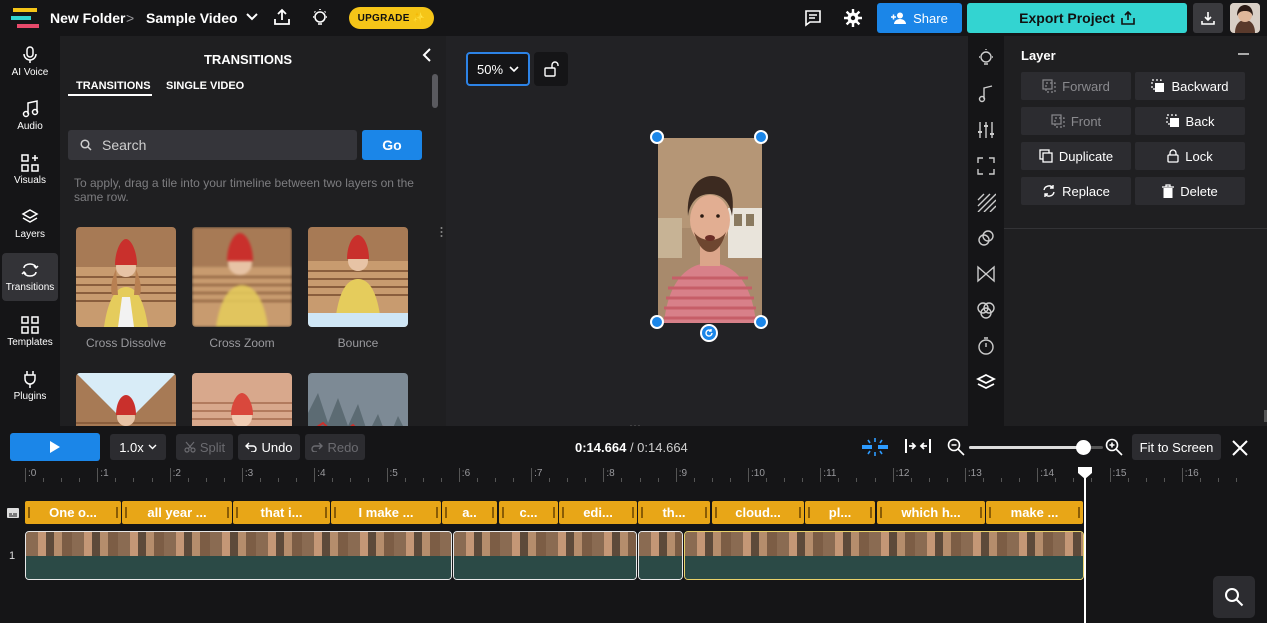  I want to click on timer-icon, so click(986, 346).